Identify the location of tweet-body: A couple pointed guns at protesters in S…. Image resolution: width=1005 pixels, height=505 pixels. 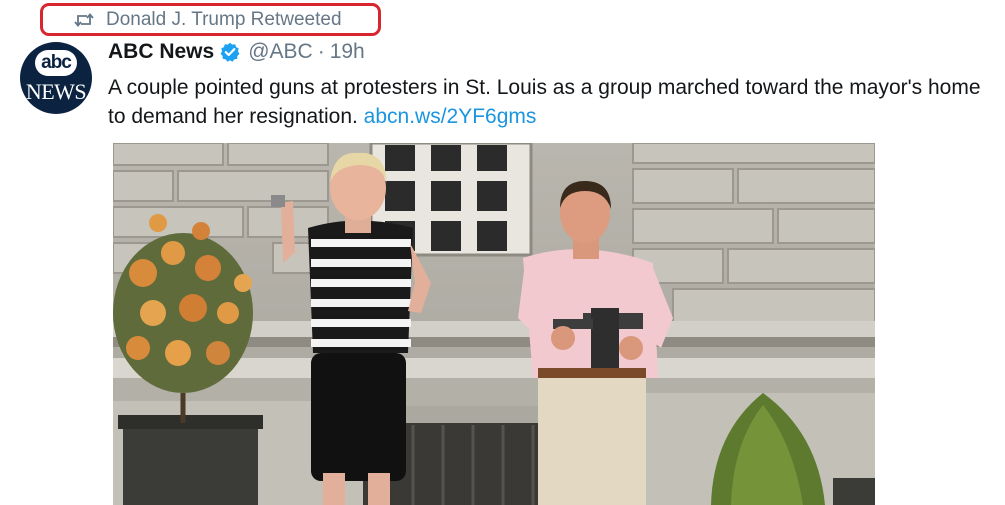
(544, 102).